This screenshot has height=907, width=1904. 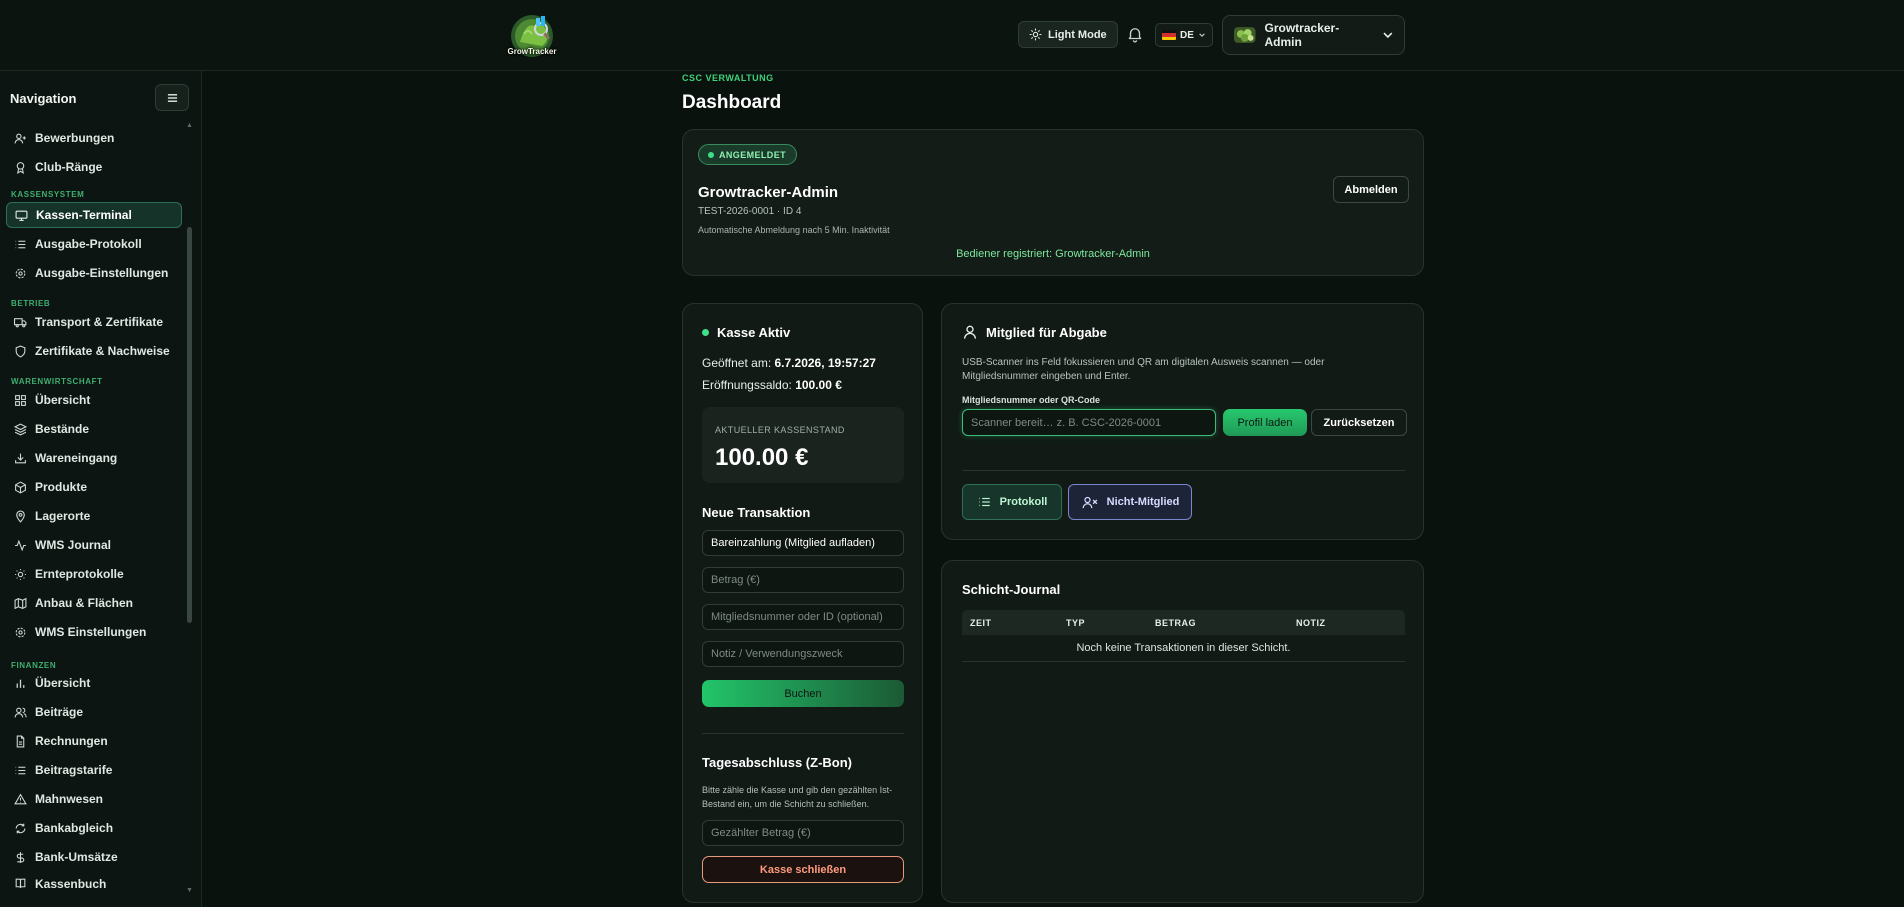 I want to click on transaction-type-select: Bareinzahlung (Mitglied aufladen), so click(x=803, y=543).